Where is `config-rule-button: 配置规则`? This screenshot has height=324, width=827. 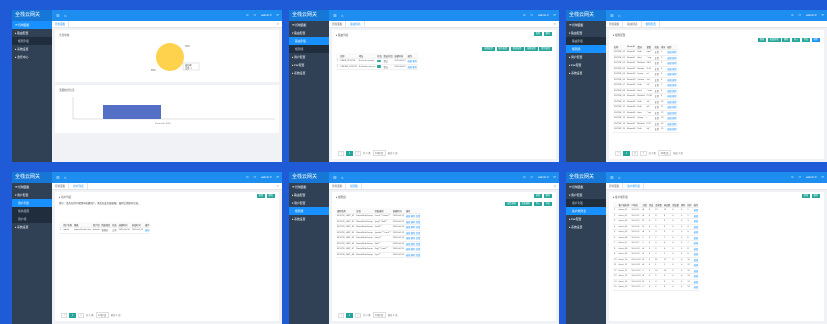
config-rule-button: 配置规则 is located at coordinates (511, 204).